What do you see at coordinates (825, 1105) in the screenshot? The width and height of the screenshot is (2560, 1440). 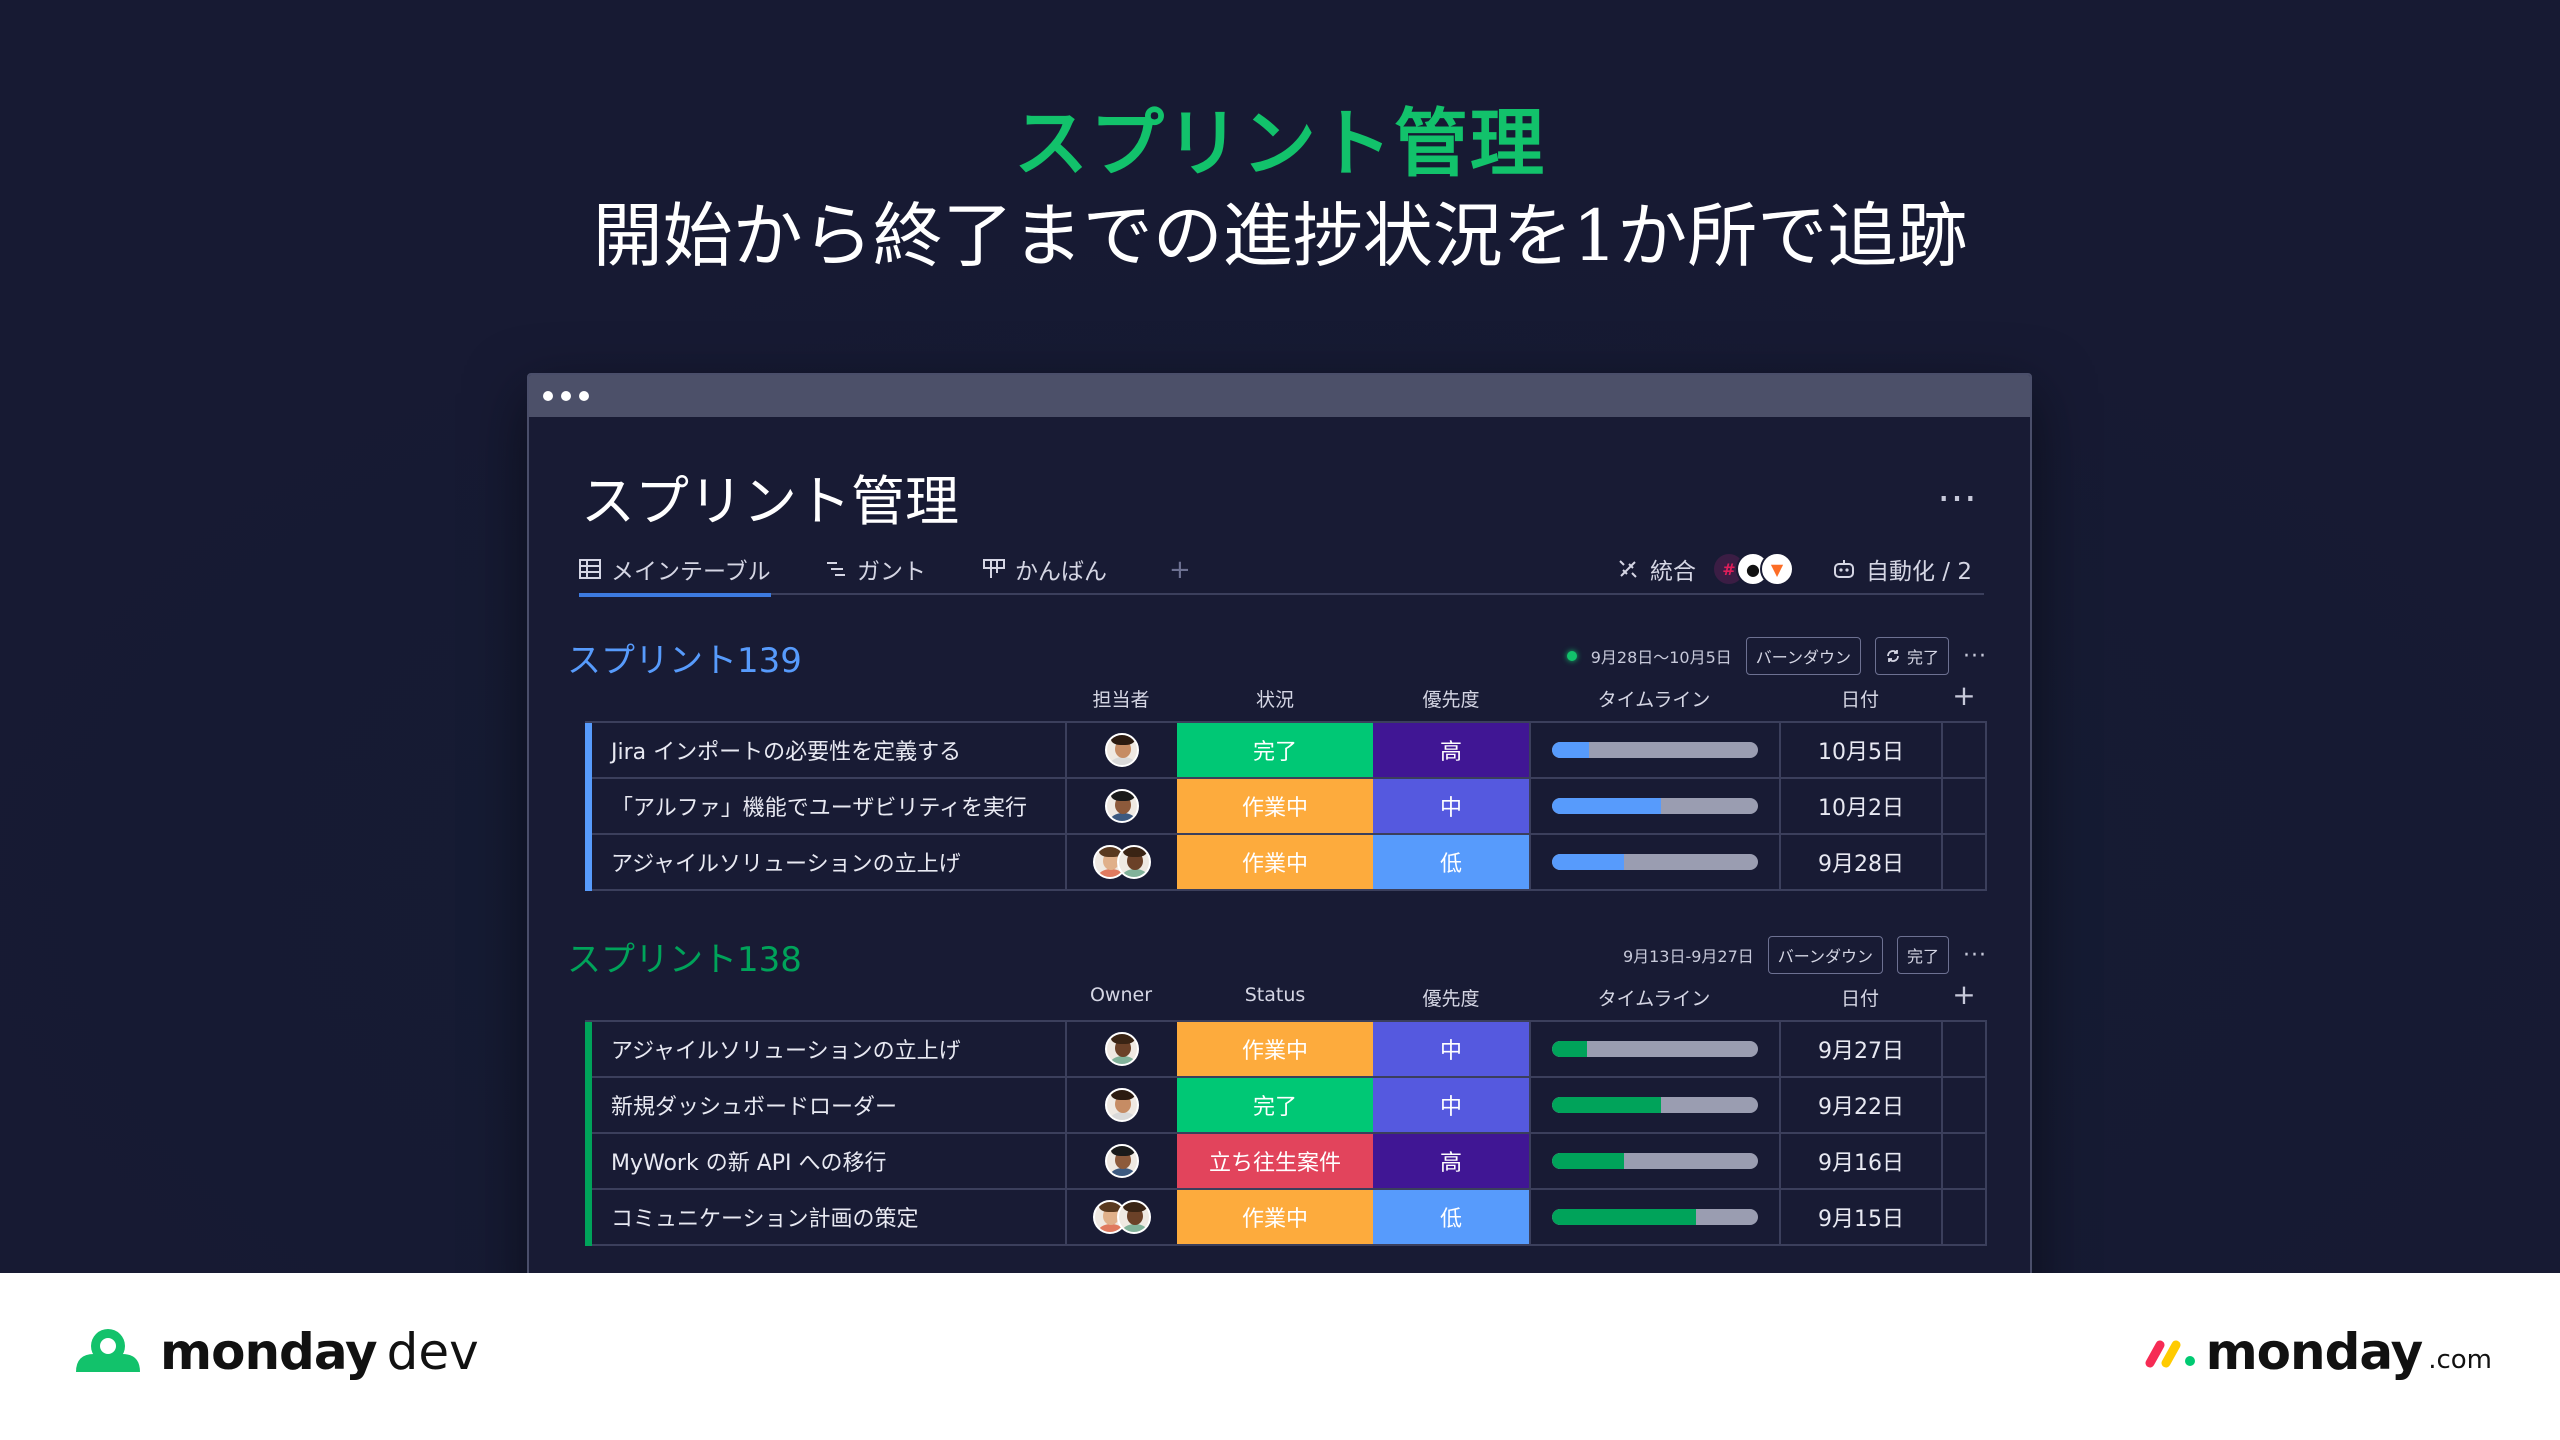 I see `item-name: 新規ダッシュボードローダー` at bounding box center [825, 1105].